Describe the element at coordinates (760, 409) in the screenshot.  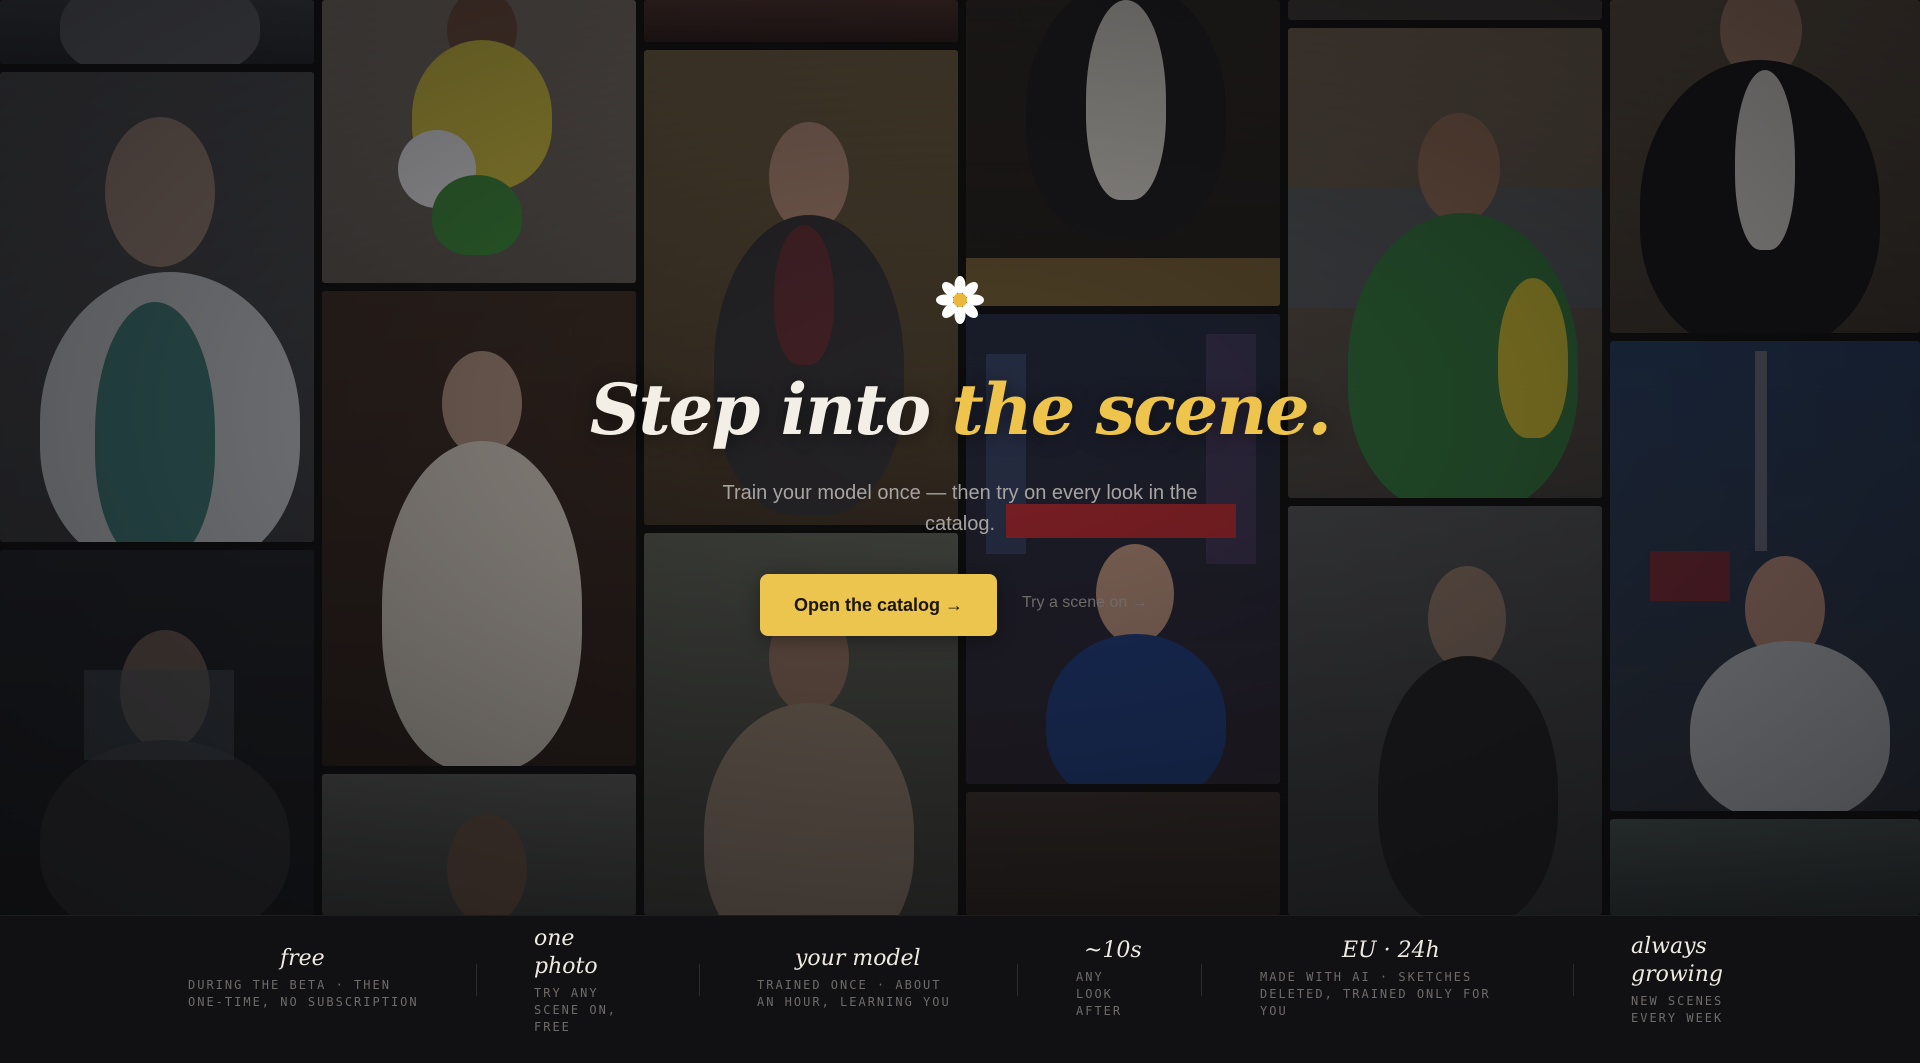
I see `headline-start: Step into` at that location.